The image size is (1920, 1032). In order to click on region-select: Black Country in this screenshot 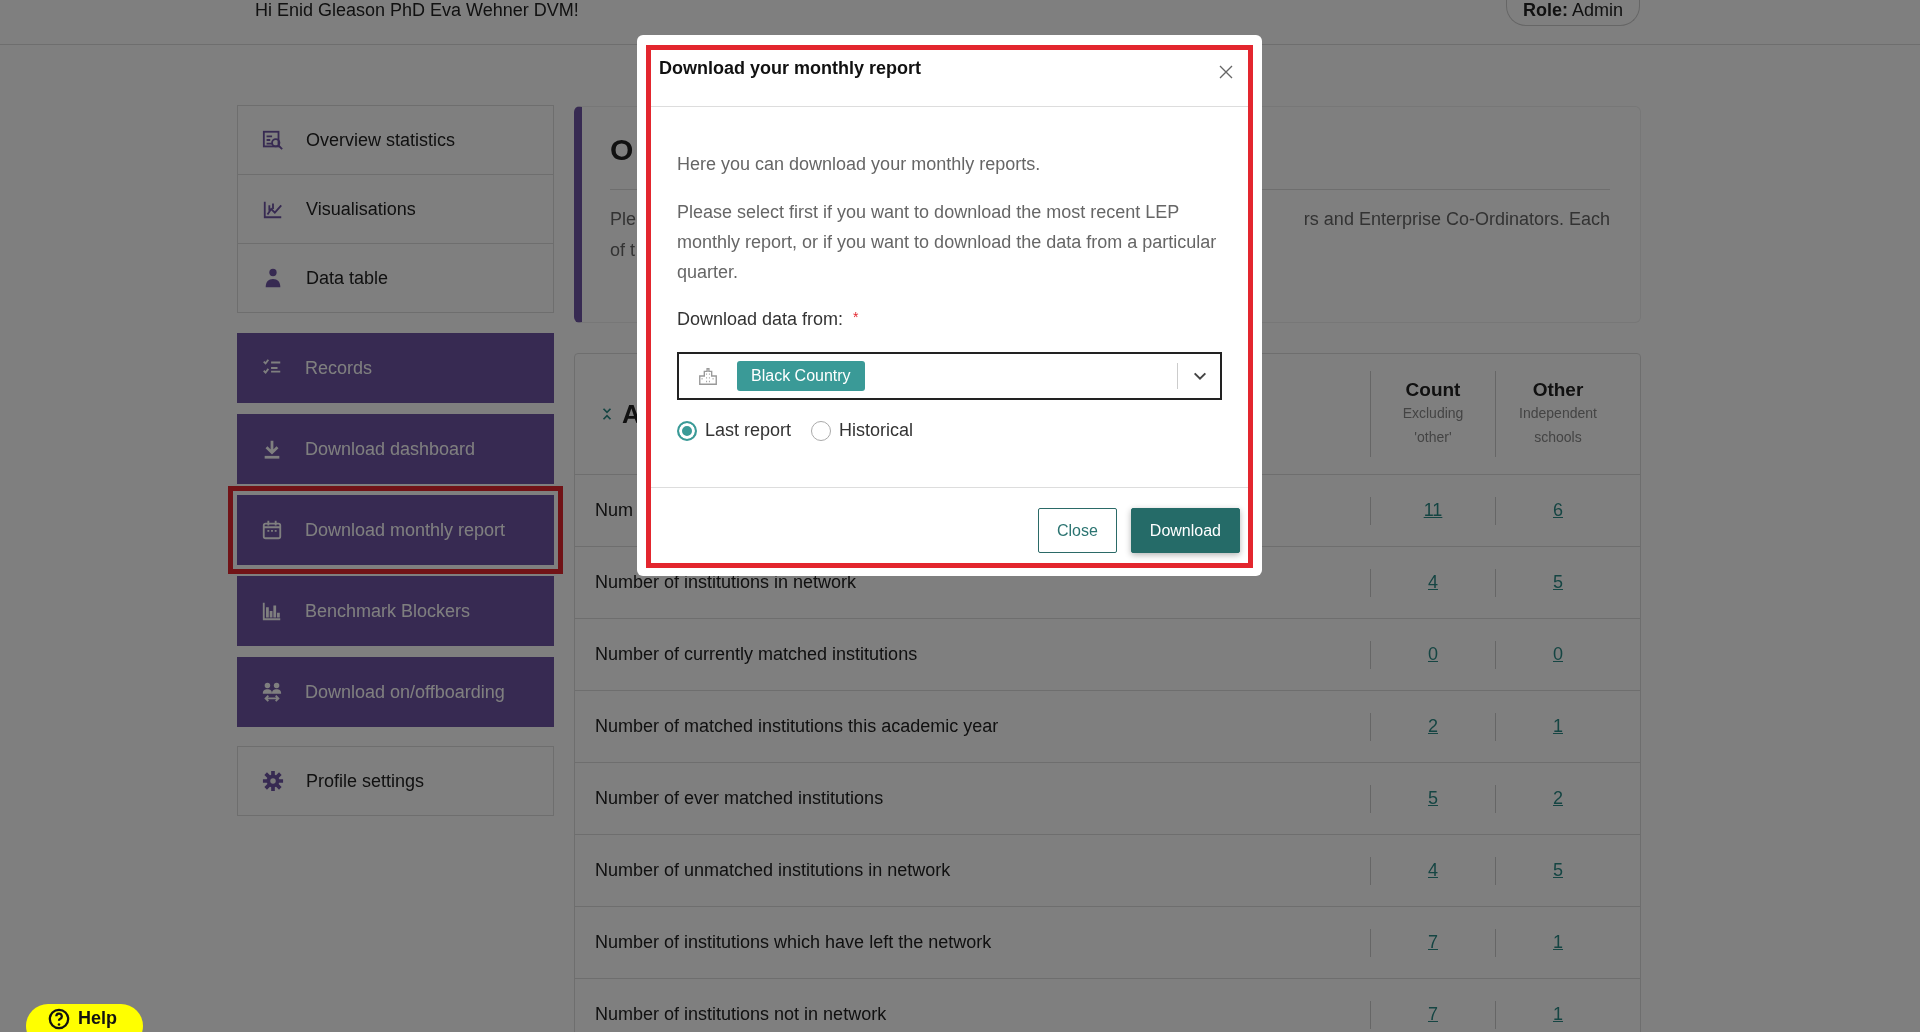, I will do `click(949, 376)`.